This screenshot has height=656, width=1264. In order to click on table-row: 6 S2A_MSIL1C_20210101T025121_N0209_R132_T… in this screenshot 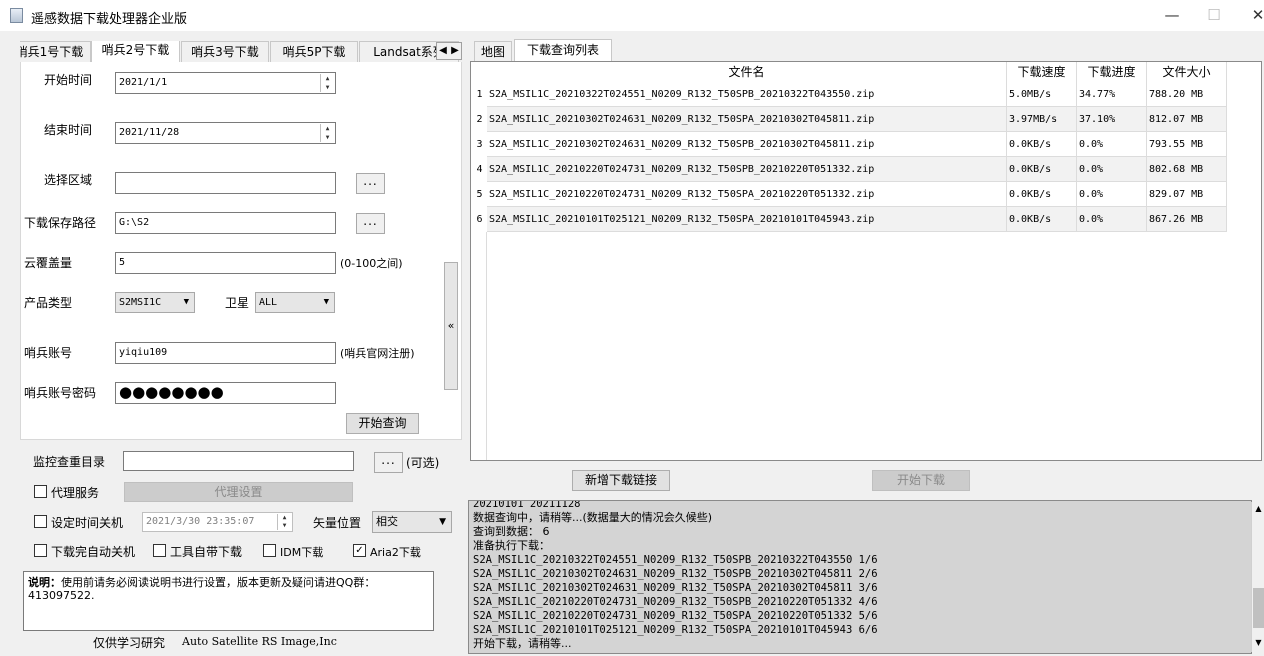, I will do `click(849, 219)`.